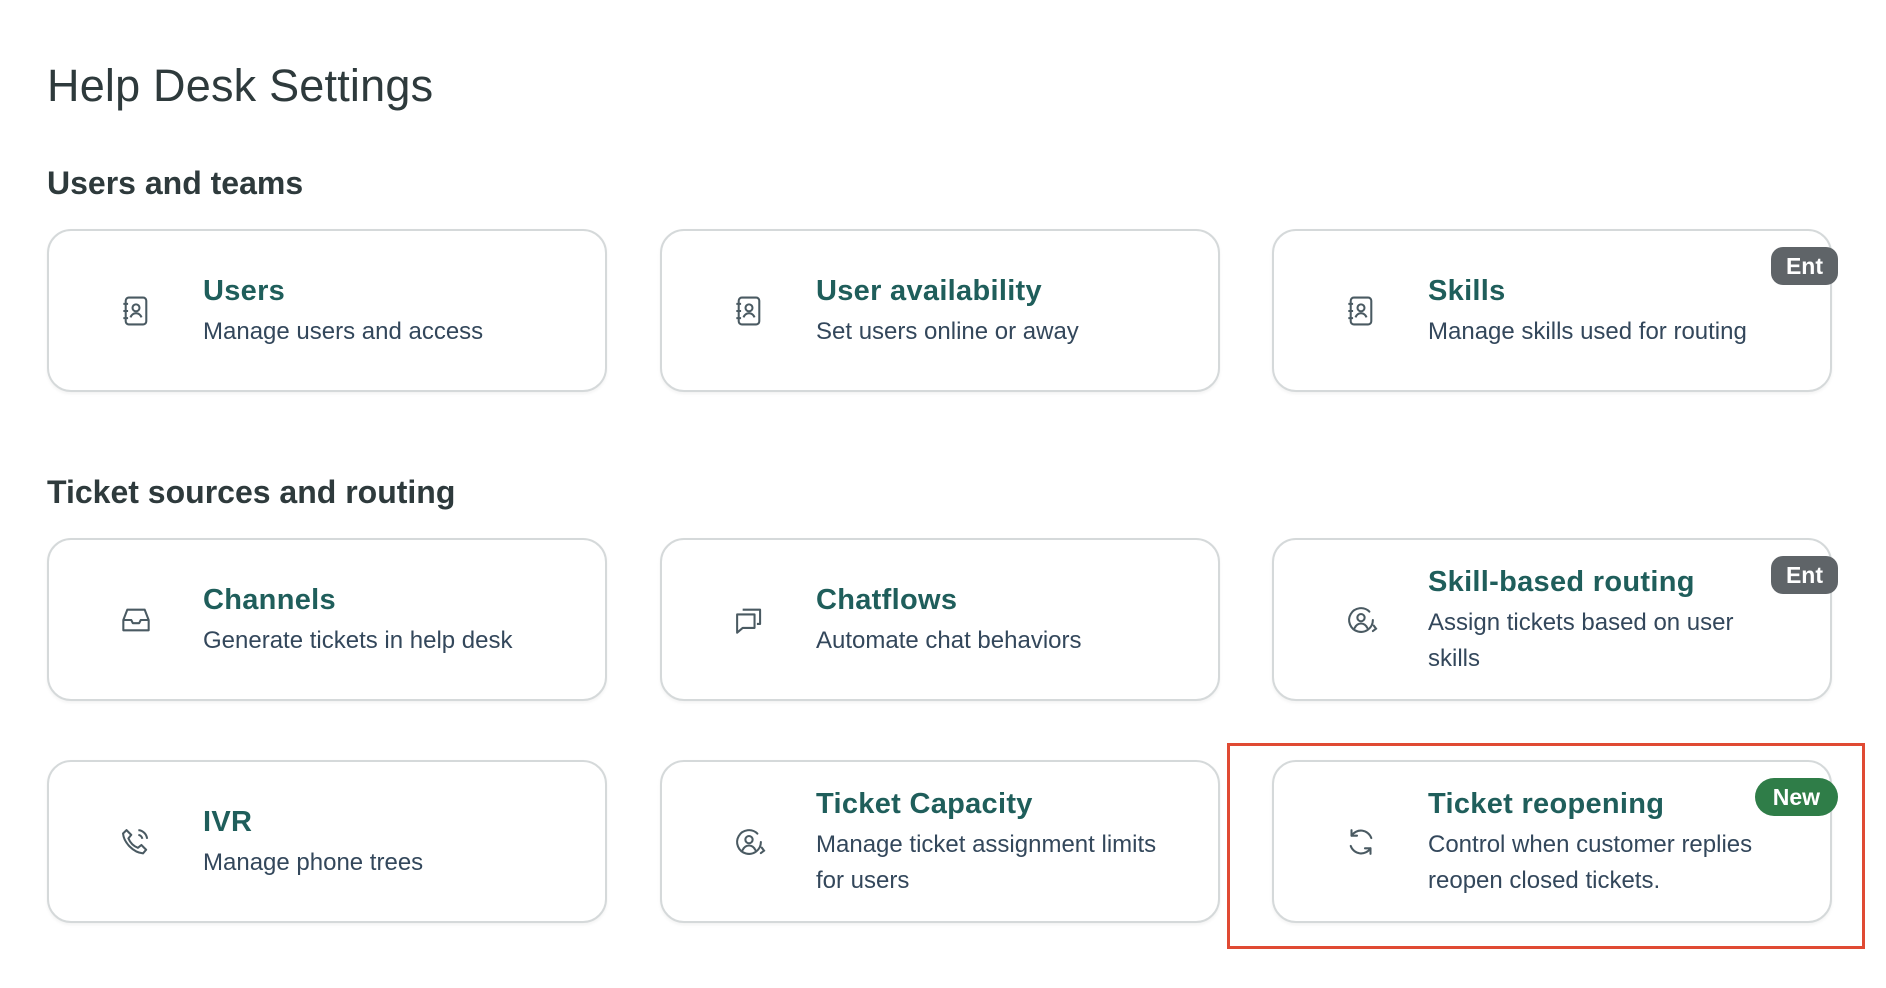 This screenshot has width=1886, height=988. Describe the element at coordinates (327, 310) in the screenshot. I see `card-users: Users Manage users and access` at that location.